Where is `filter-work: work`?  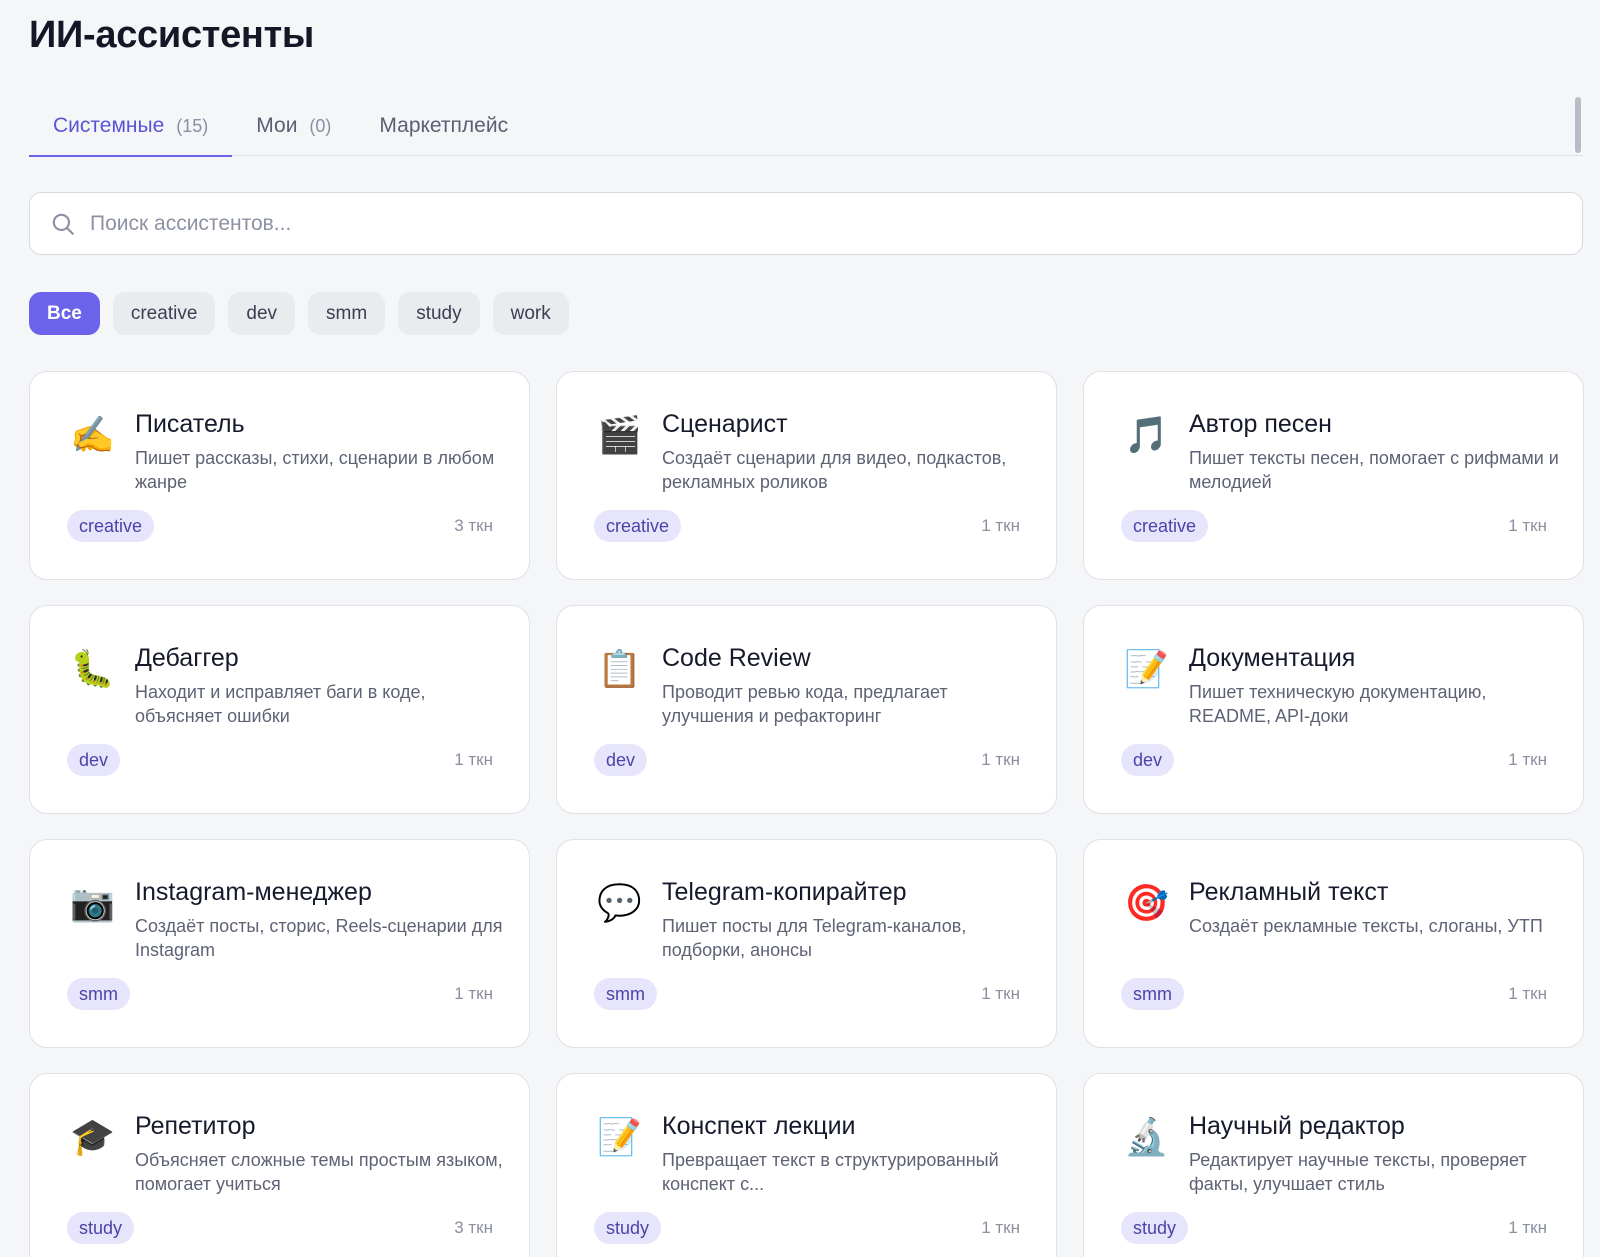
filter-work: work is located at coordinates (530, 313).